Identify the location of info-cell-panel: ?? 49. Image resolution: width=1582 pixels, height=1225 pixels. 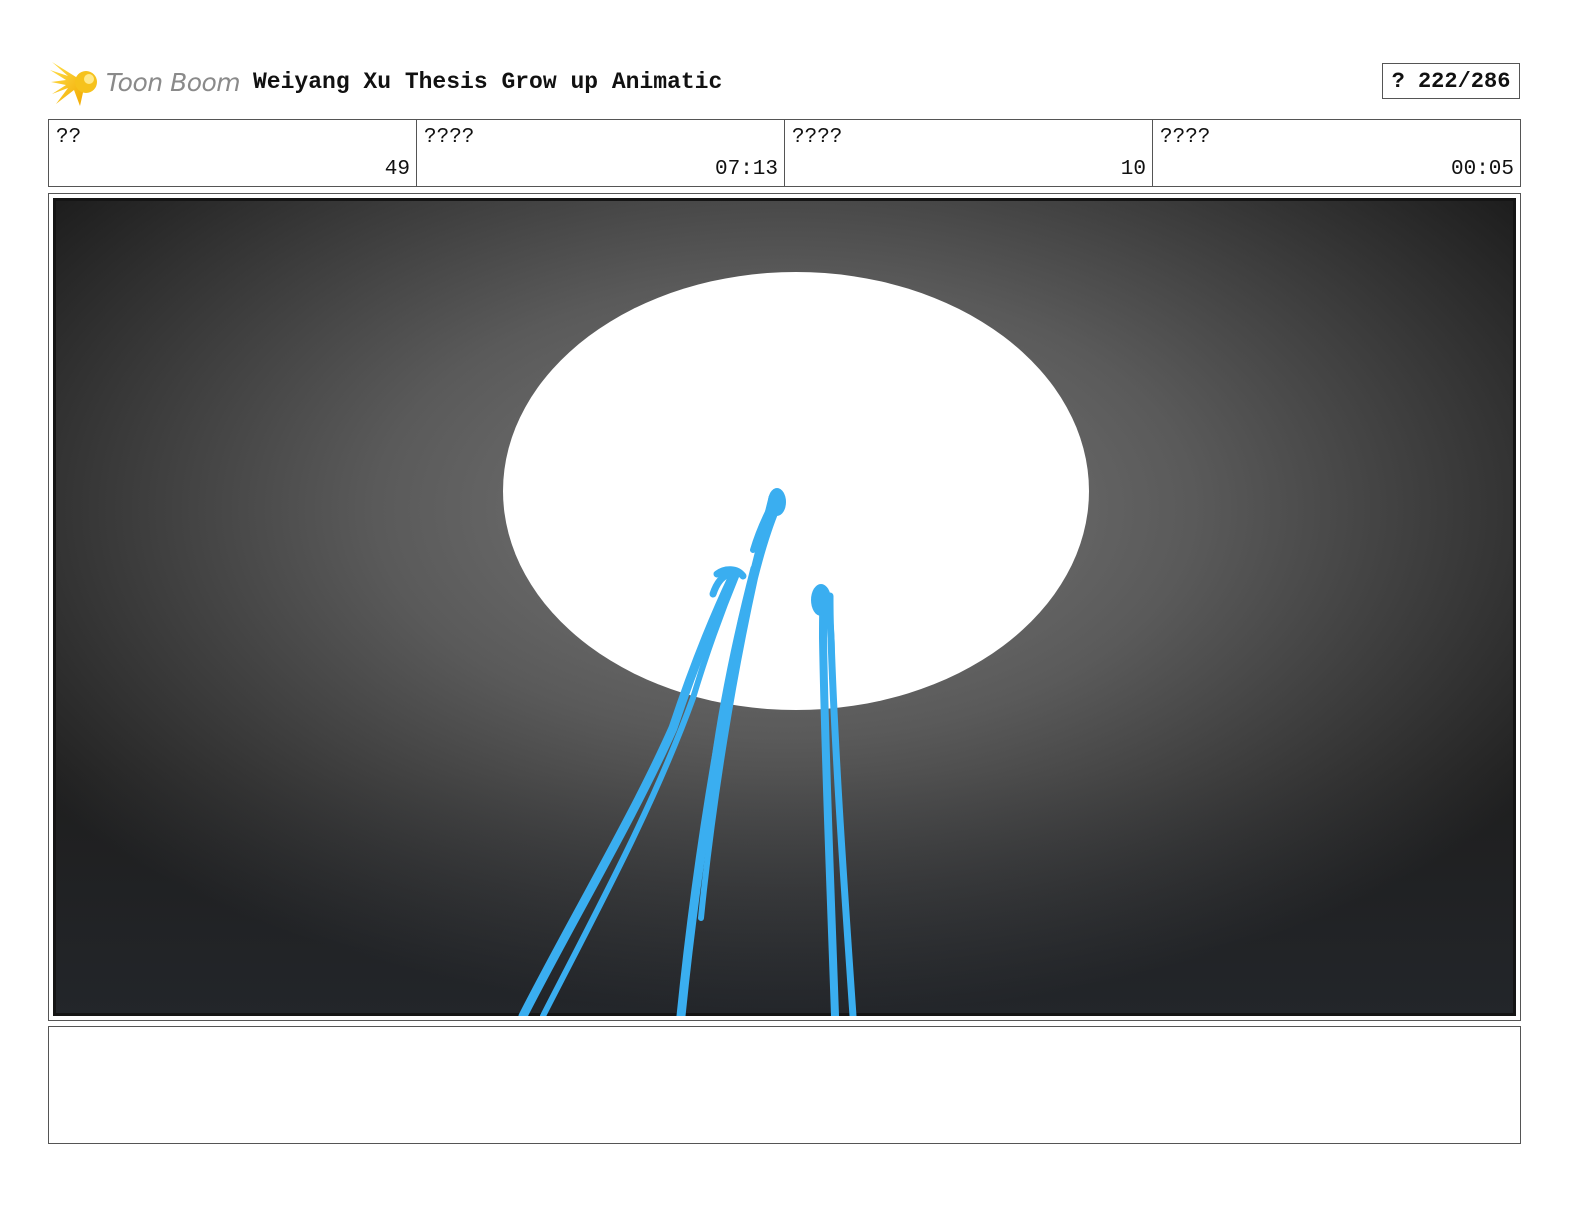
(233, 153).